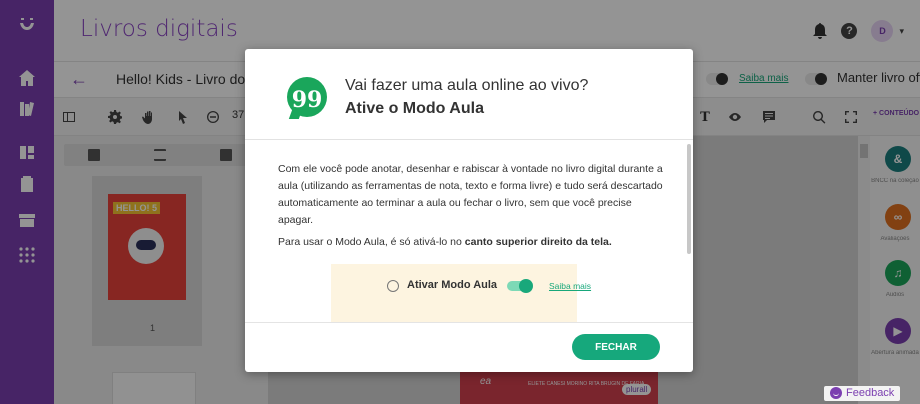 This screenshot has width=920, height=404. What do you see at coordinates (469, 322) in the screenshot?
I see `footer-divider` at bounding box center [469, 322].